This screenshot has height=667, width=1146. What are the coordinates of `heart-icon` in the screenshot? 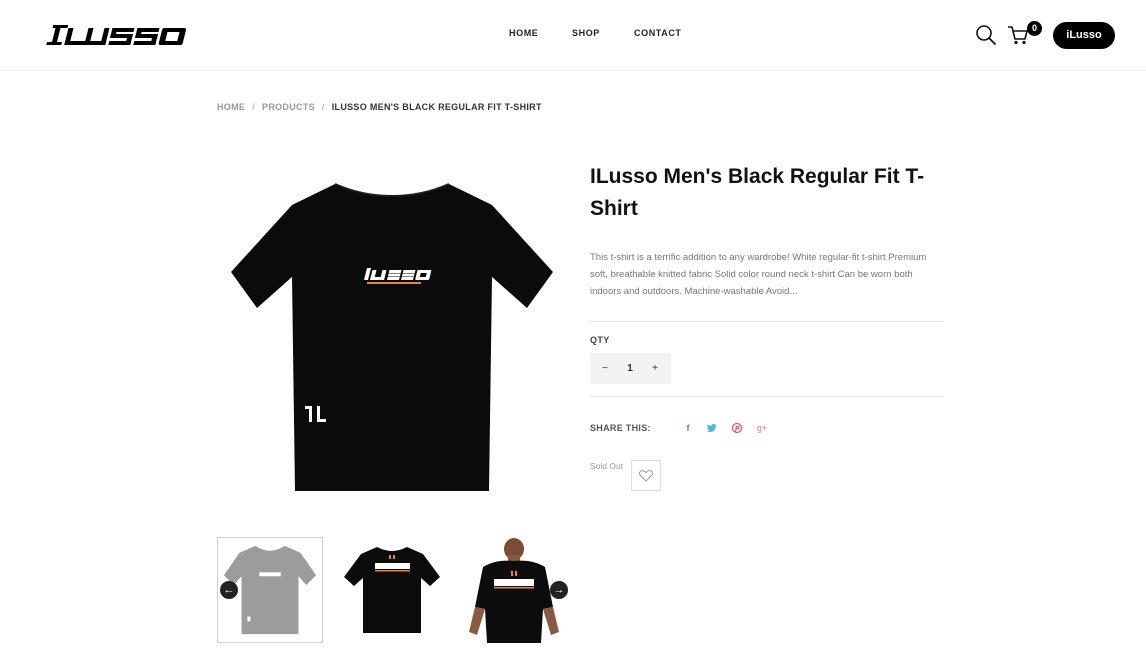 It's located at (646, 476).